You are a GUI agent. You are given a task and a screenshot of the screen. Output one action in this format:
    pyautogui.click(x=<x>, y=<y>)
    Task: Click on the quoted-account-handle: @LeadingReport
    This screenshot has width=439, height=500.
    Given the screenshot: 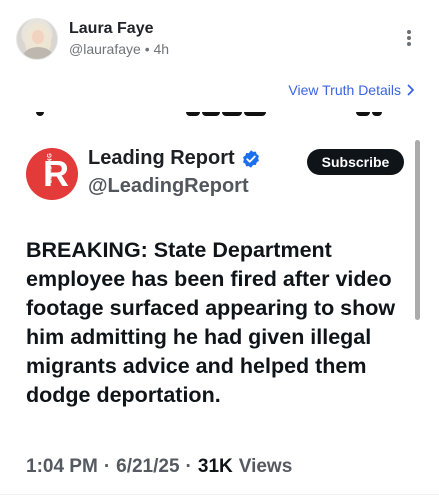 What is the action you would take?
    pyautogui.click(x=168, y=186)
    